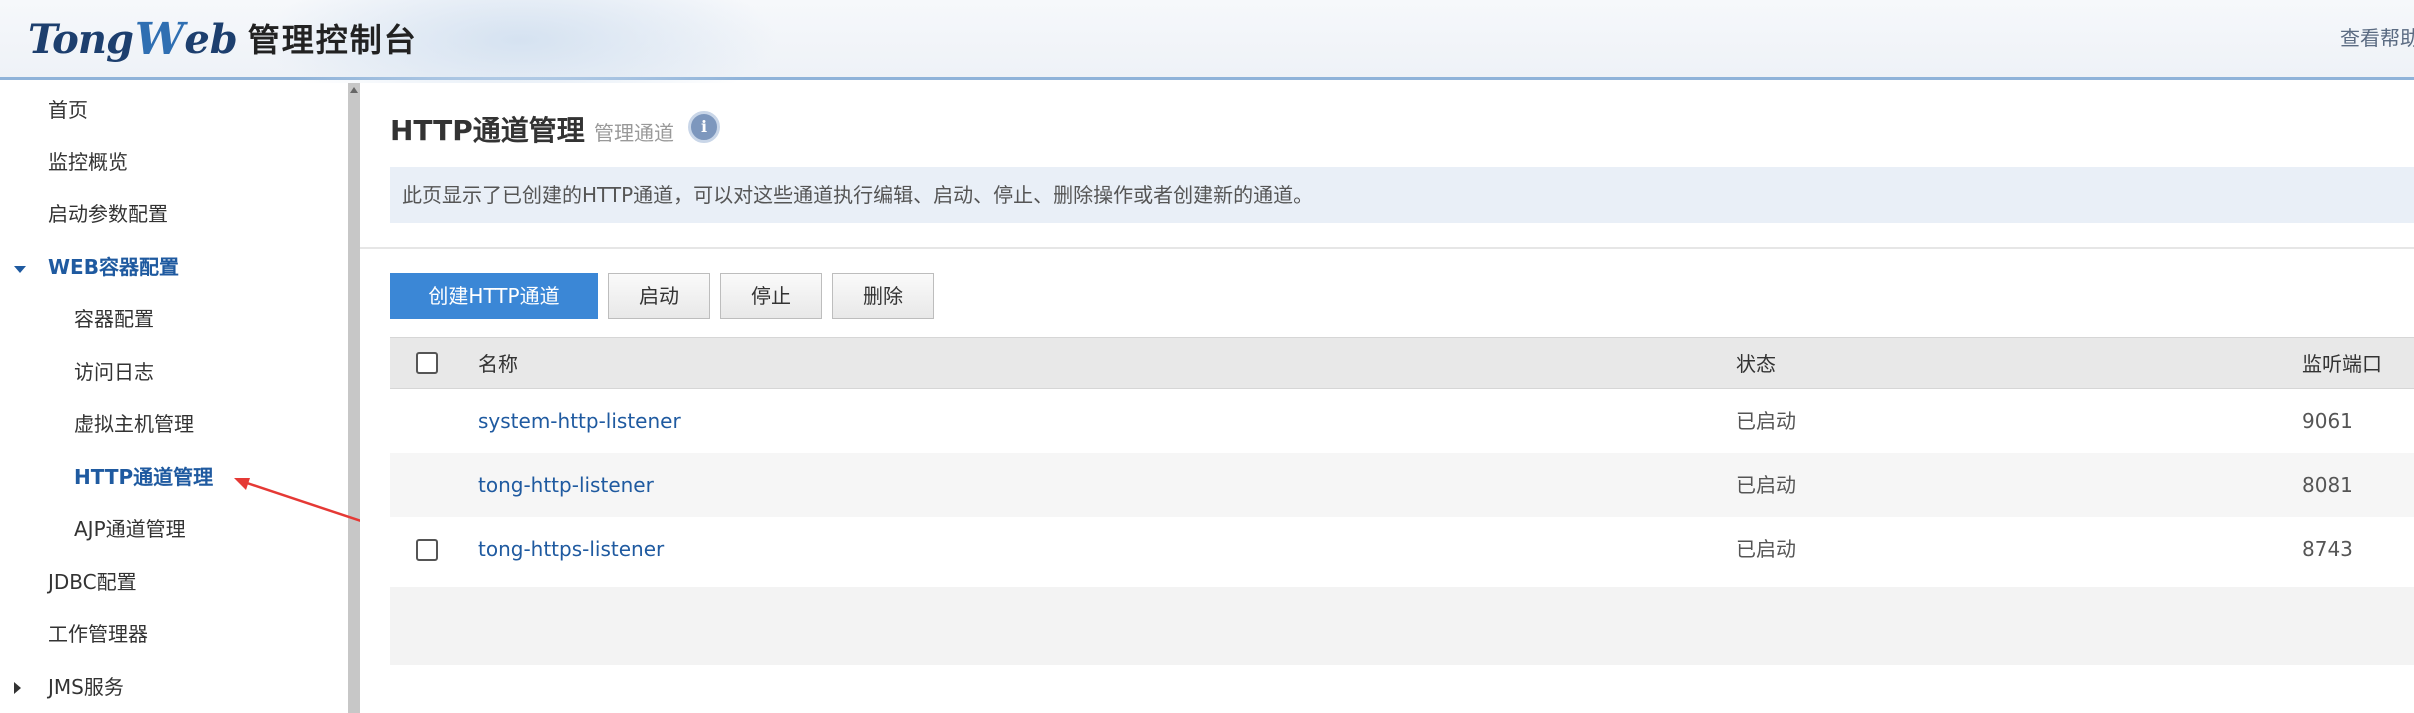  What do you see at coordinates (883, 296) in the screenshot?
I see `delete-button: 删除` at bounding box center [883, 296].